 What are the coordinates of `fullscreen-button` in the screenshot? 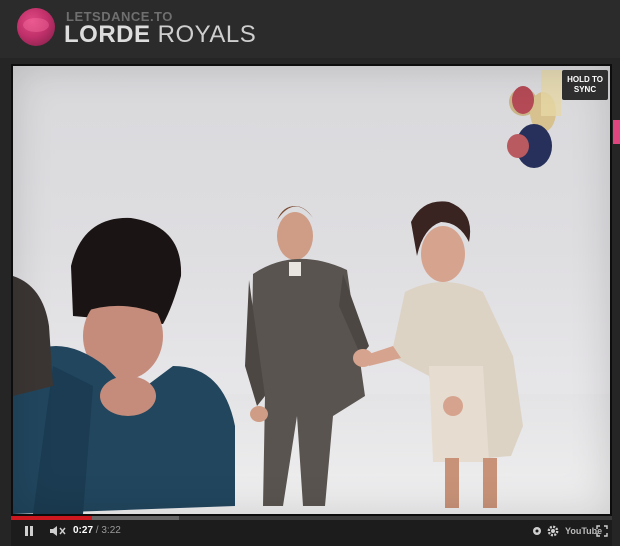 It's located at (602, 531).